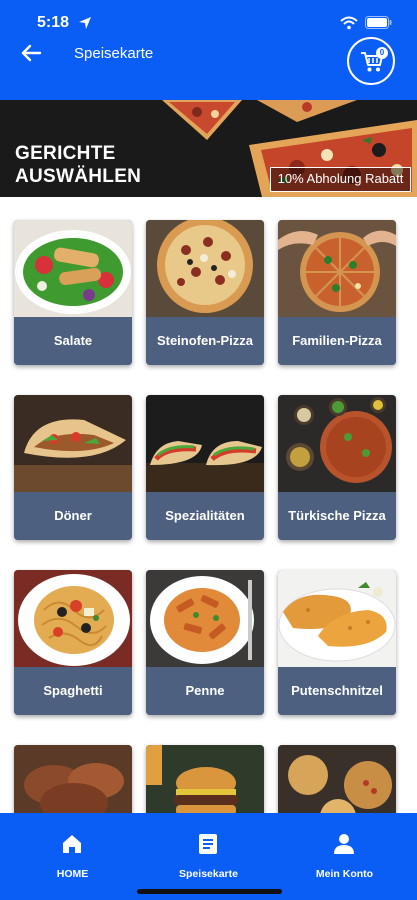 The image size is (417, 900). Describe the element at coordinates (72, 844) in the screenshot. I see `home-icon` at that location.